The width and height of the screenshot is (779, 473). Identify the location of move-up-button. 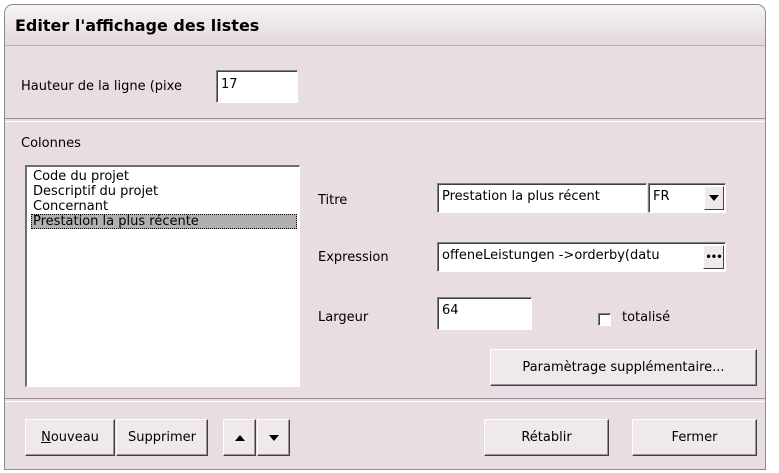
(239, 437).